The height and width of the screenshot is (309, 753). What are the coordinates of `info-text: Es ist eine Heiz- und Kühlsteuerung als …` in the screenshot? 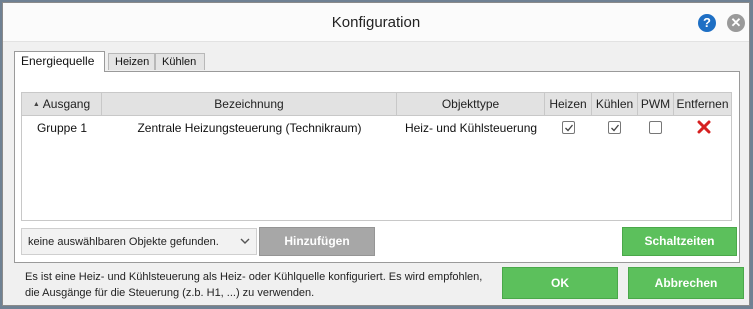 It's located at (260, 285).